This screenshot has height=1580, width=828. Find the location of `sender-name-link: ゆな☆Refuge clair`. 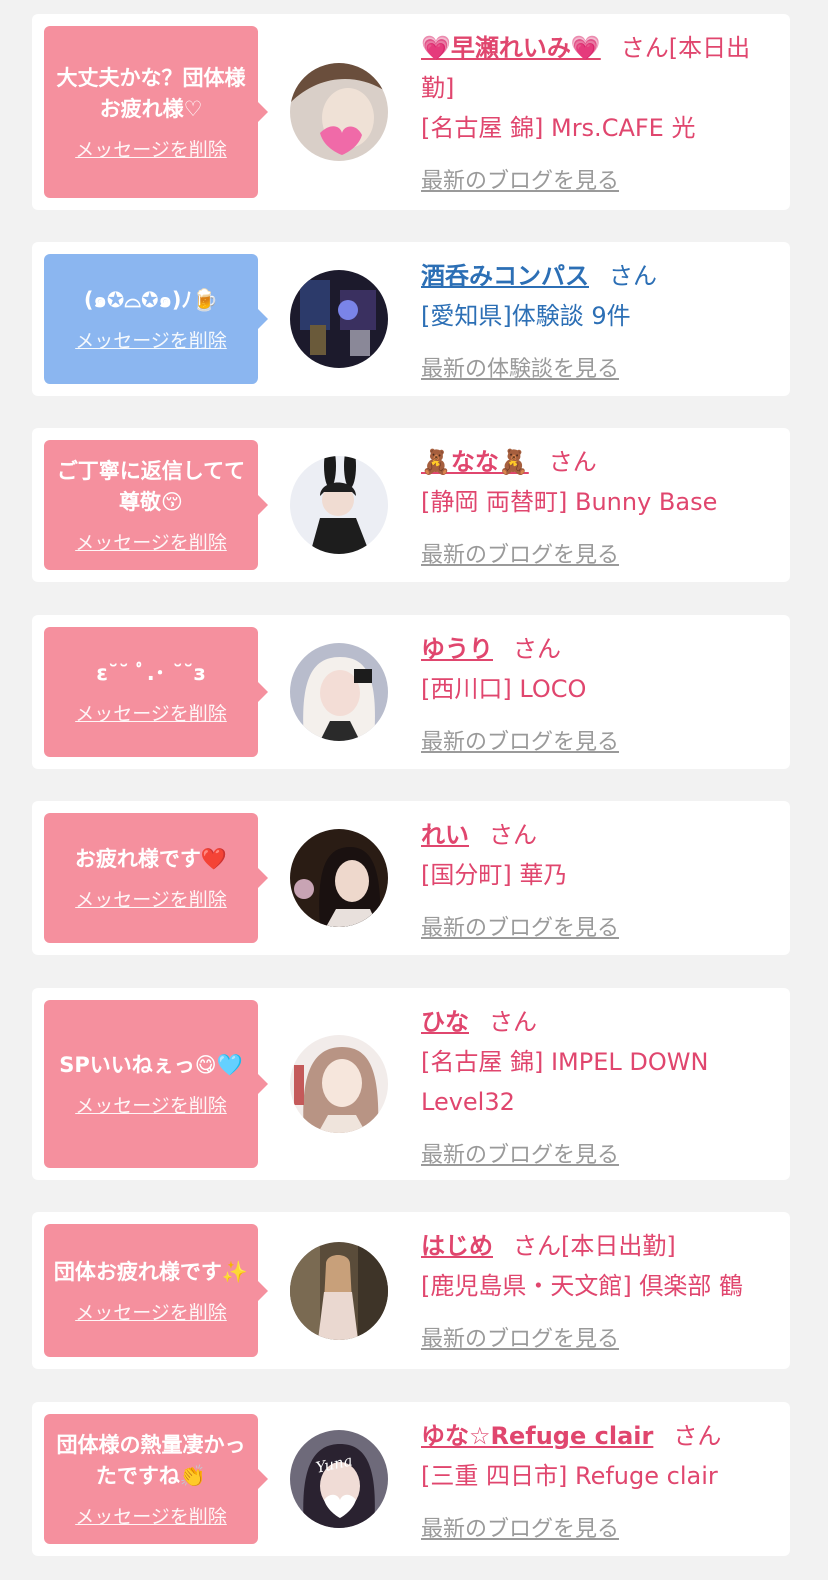

sender-name-link: ゆな☆Refuge clair is located at coordinates (537, 1436).